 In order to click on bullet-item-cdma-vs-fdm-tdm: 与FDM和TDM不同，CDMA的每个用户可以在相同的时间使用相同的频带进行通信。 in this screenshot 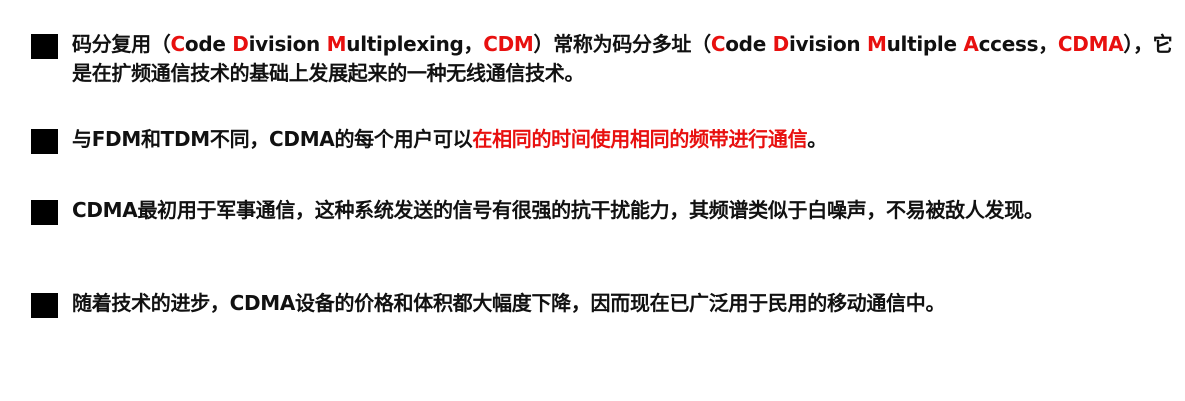, I will do `click(603, 139)`.